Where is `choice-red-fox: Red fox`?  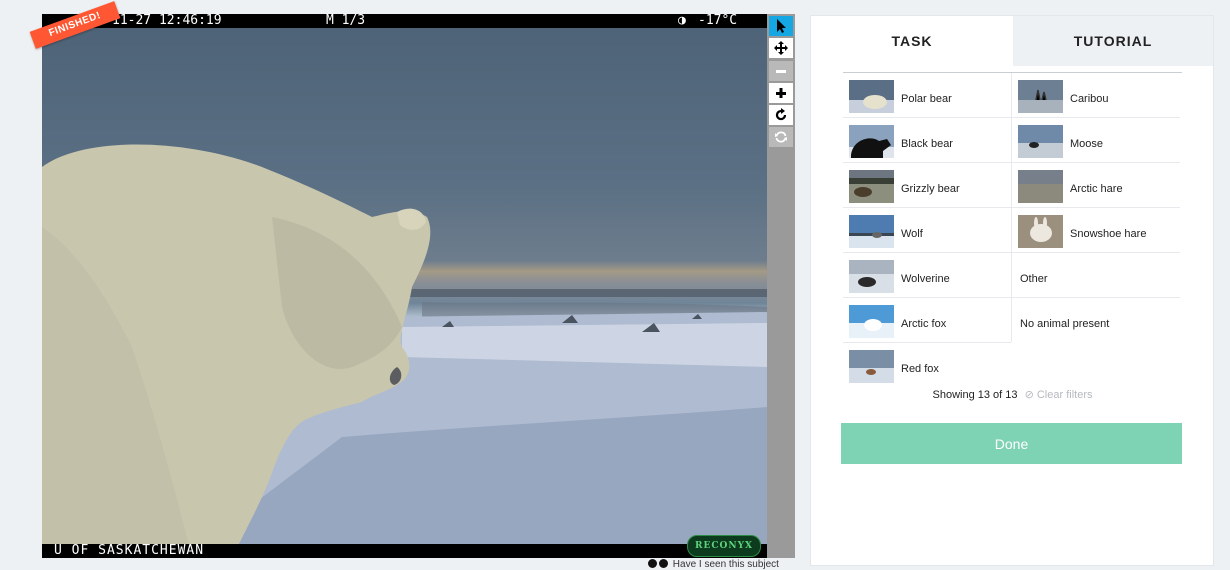 choice-red-fox: Red fox is located at coordinates (927, 365).